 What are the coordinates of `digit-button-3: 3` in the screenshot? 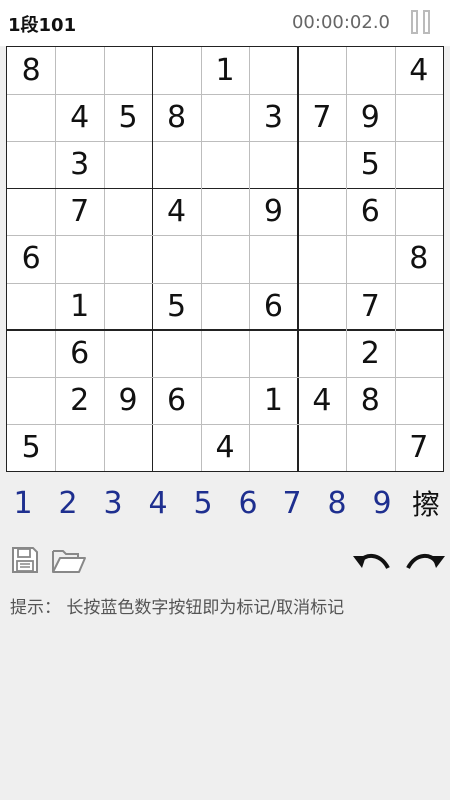 It's located at (113, 503).